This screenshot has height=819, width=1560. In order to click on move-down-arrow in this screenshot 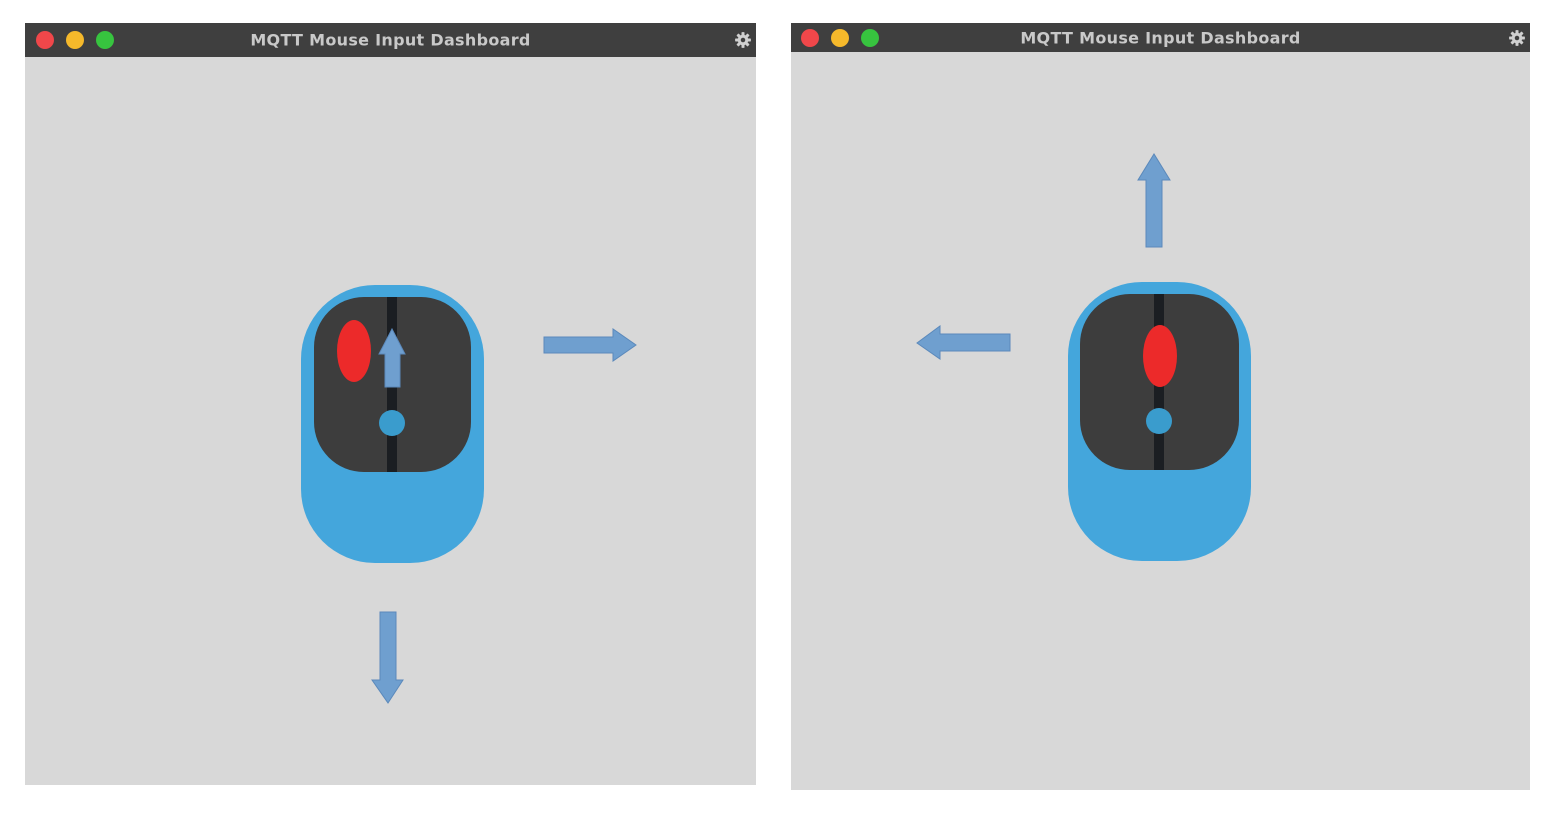, I will do `click(387, 657)`.